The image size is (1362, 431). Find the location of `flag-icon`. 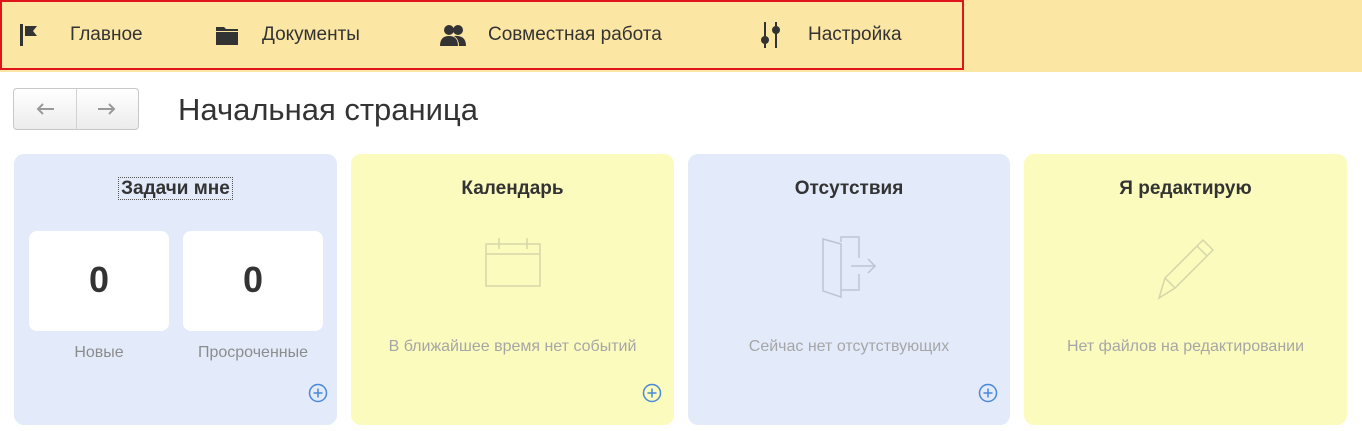

flag-icon is located at coordinates (29, 35).